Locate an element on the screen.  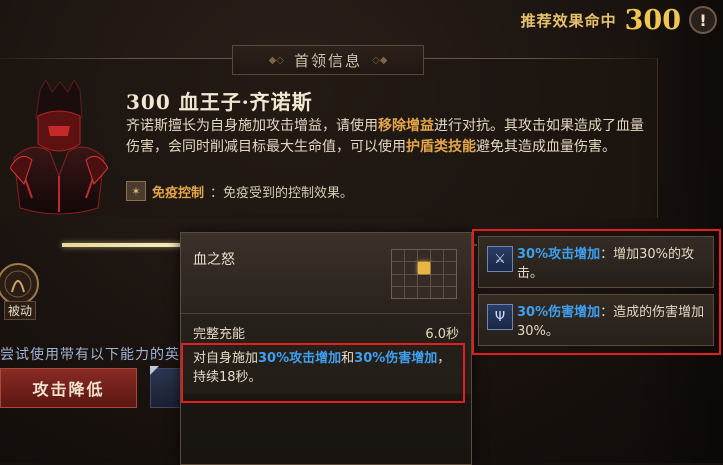
buff-name: 30%伤害增加 is located at coordinates (559, 312).